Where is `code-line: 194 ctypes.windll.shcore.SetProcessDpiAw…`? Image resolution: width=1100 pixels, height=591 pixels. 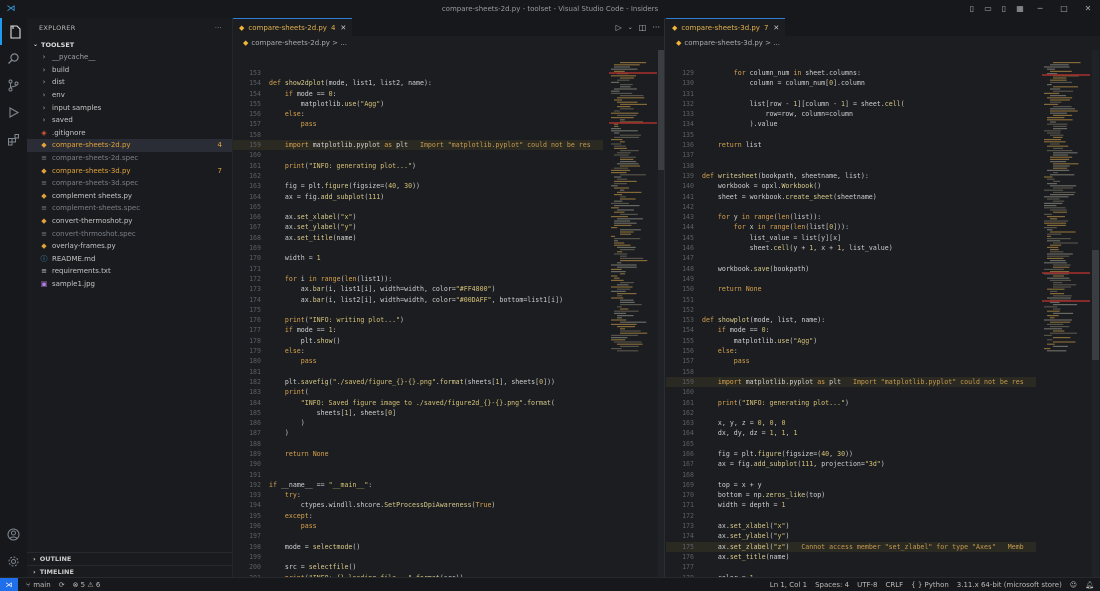 code-line: 194 ctypes.windll.shcore.SetProcessDpiAw… is located at coordinates (418, 505).